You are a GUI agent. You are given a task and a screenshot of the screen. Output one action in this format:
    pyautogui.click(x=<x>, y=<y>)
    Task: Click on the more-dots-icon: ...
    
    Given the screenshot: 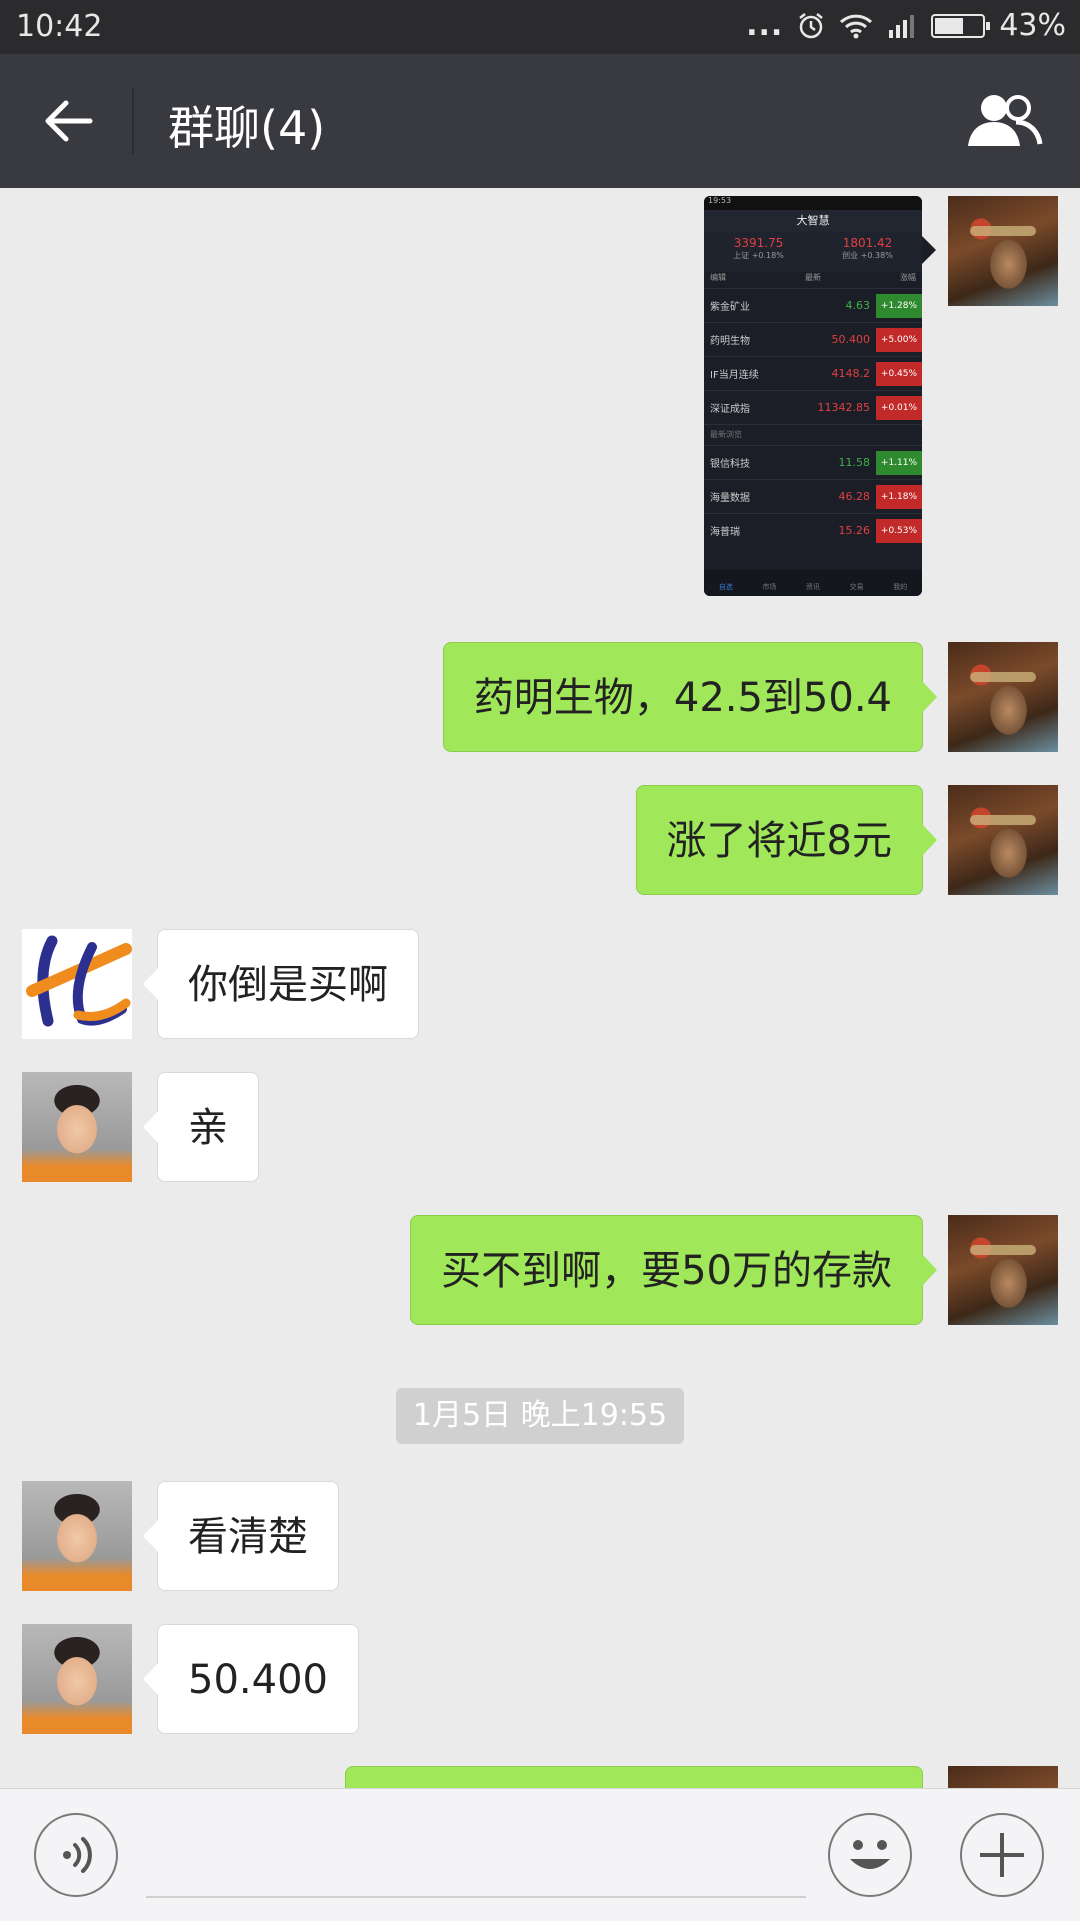 What is the action you would take?
    pyautogui.click(x=765, y=25)
    